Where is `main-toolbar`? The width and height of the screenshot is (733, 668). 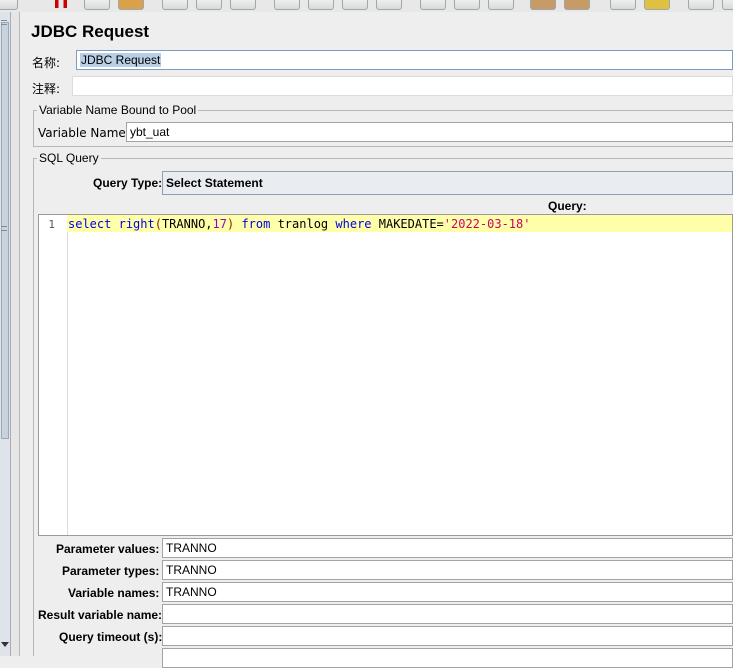
main-toolbar is located at coordinates (366, 6).